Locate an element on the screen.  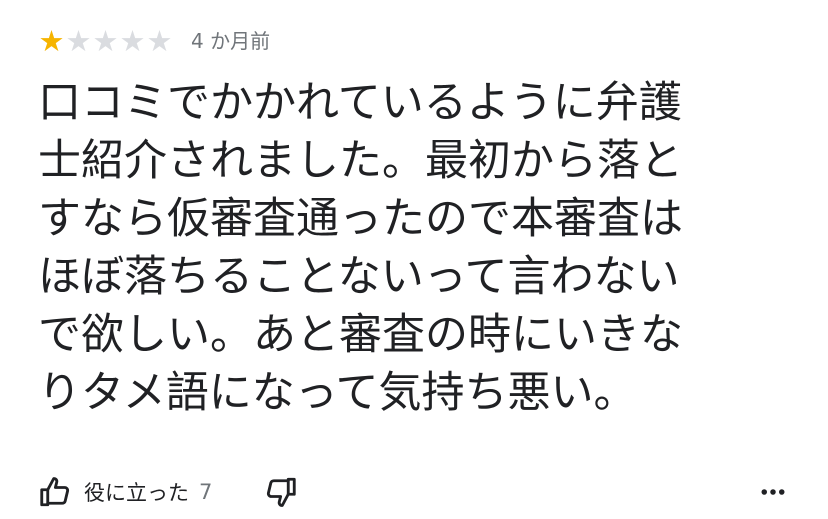
review-header: ★ ★ ★ ★ ★ 4 か月前 is located at coordinates (154, 41).